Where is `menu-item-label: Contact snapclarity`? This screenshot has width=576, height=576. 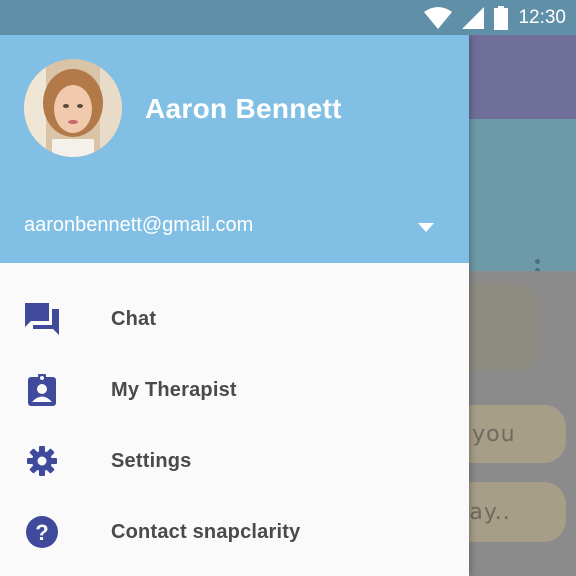
menu-item-label: Contact snapclarity is located at coordinates (206, 531).